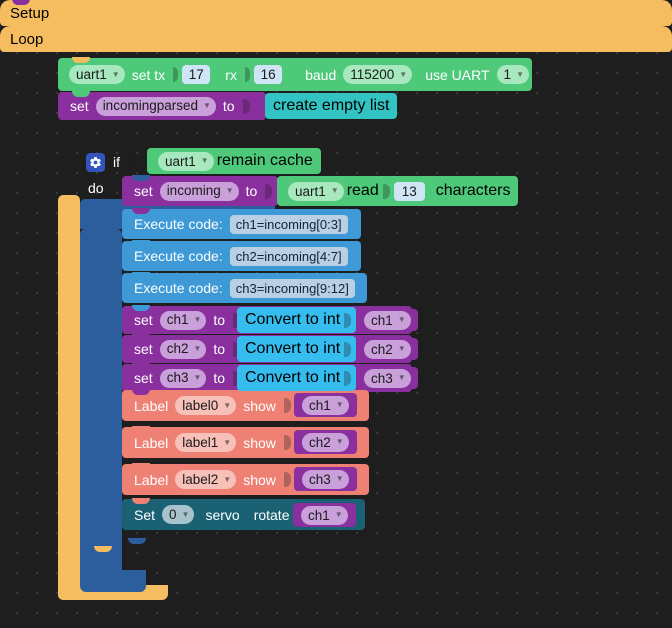 The height and width of the screenshot is (628, 672). I want to click on label-show-arg-block-3: ch3 ▼, so click(325, 479).